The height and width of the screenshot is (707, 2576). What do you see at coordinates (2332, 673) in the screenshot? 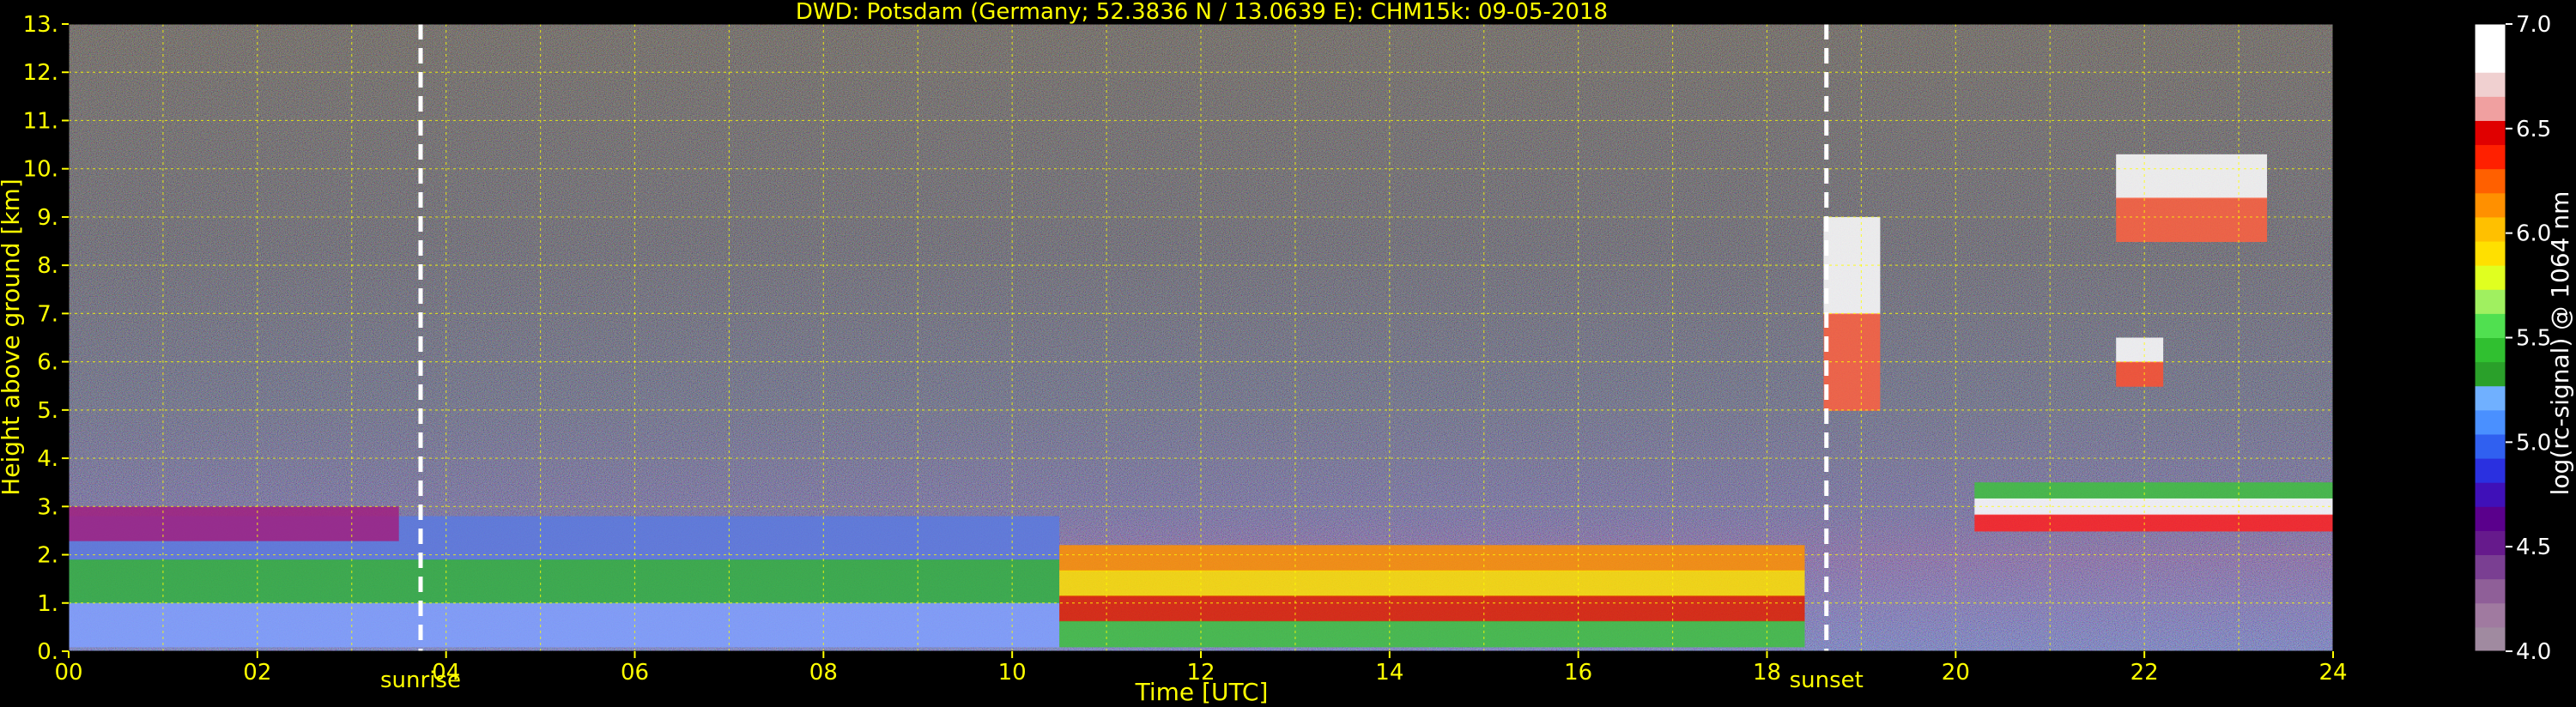
I see `x-tick-label: 24` at bounding box center [2332, 673].